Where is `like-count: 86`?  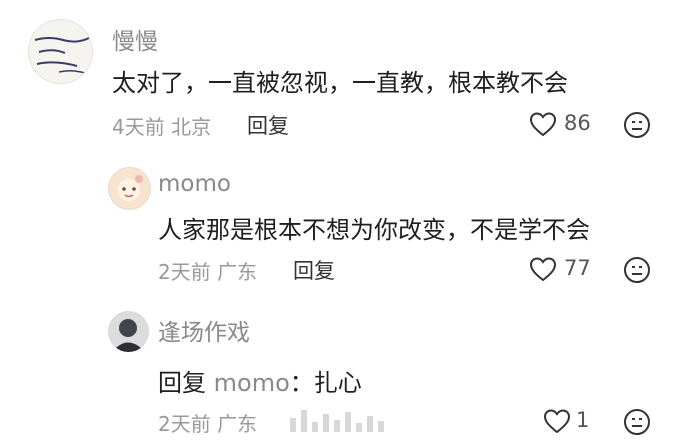
like-count: 86 is located at coordinates (577, 123).